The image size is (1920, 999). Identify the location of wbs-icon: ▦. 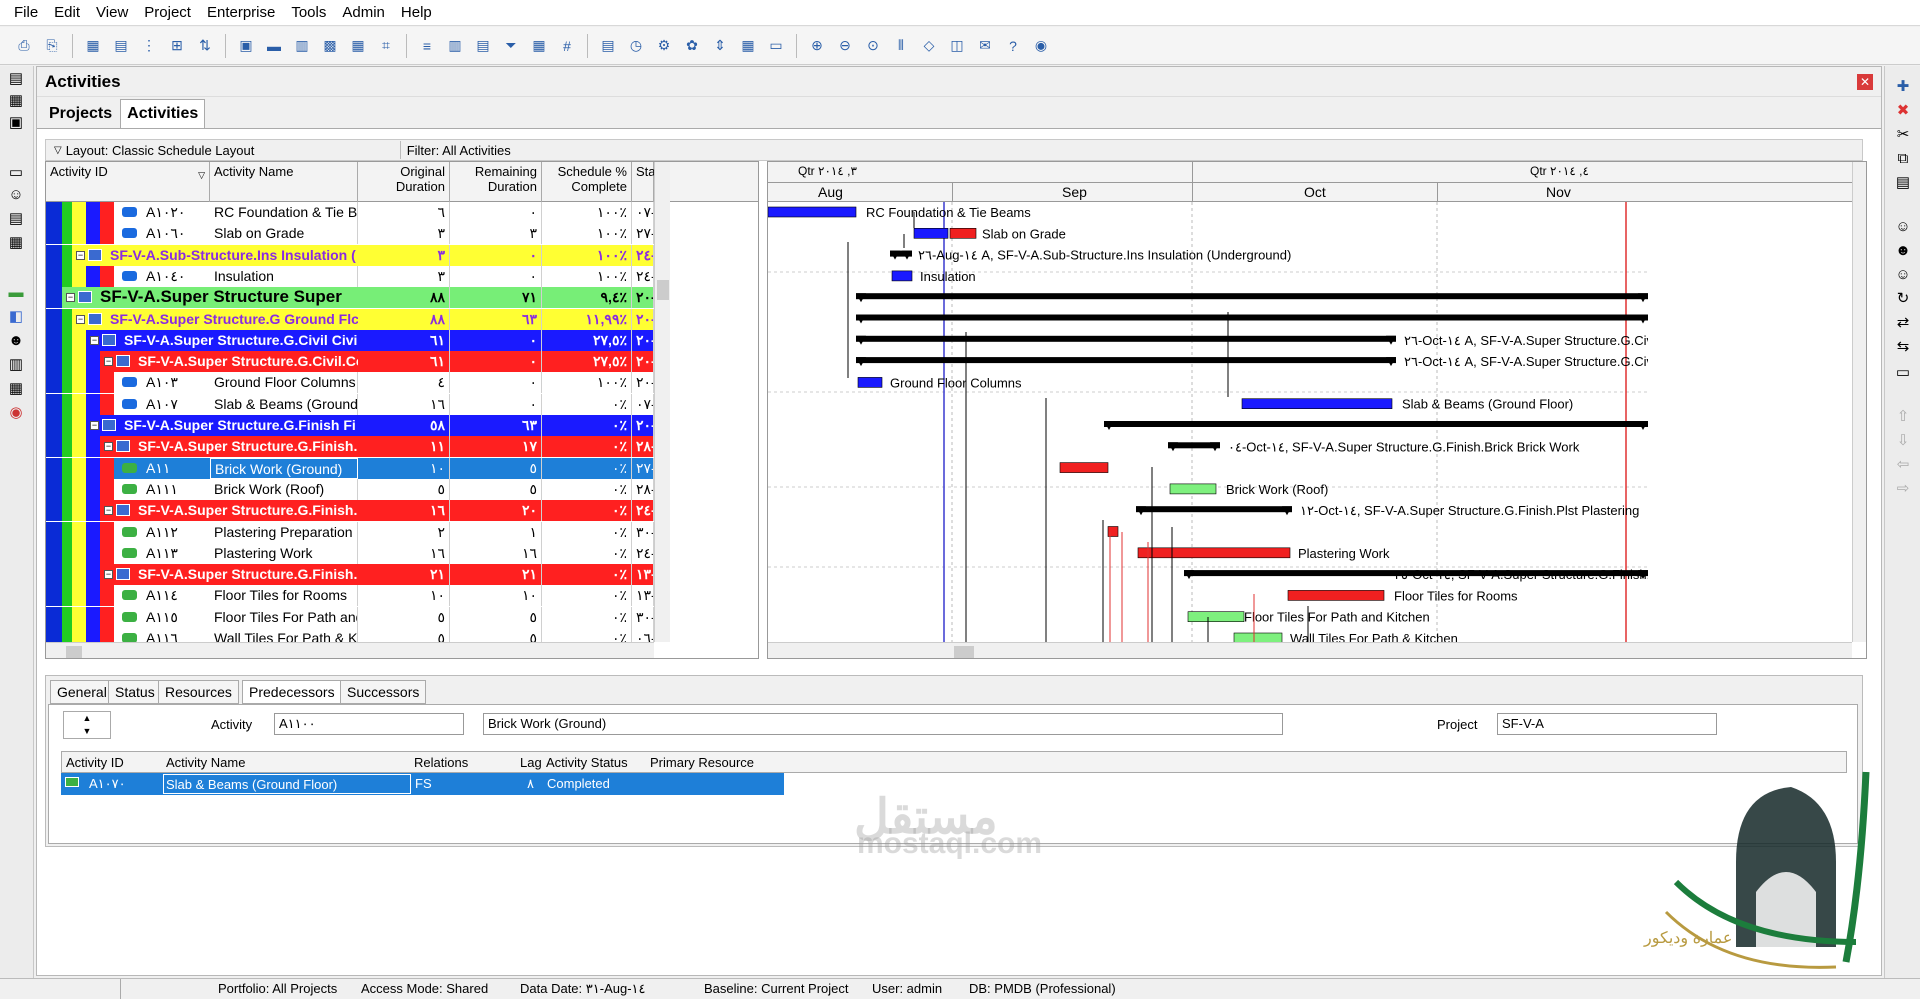
(16, 100).